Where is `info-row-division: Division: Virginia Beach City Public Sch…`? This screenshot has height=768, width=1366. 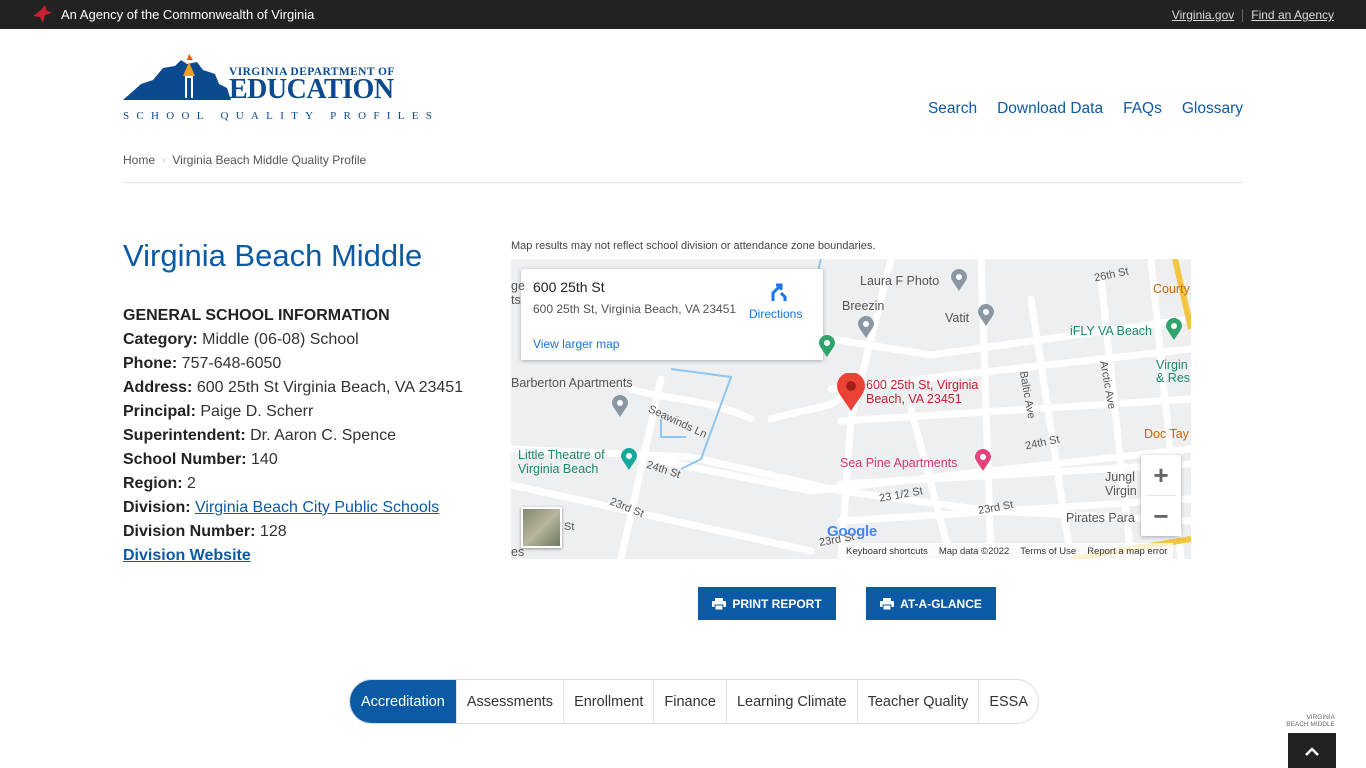 info-row-division: Division: Virginia Beach City Public Sch… is located at coordinates (303, 508).